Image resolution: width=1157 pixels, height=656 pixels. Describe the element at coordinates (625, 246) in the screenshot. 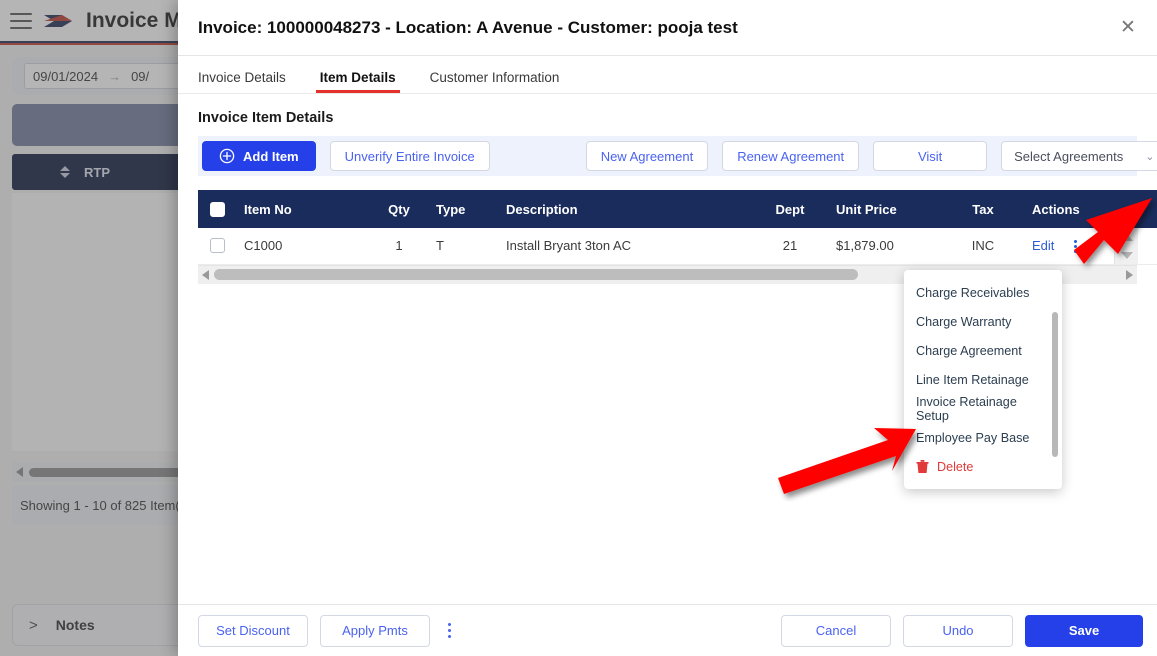

I see `cell-description: Install Bryant 3ton AC` at that location.